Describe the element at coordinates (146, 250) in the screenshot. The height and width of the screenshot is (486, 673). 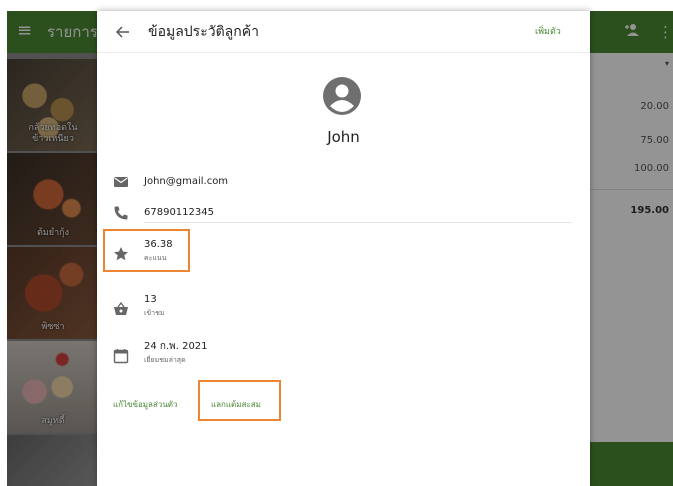
I see `points-highlight` at that location.